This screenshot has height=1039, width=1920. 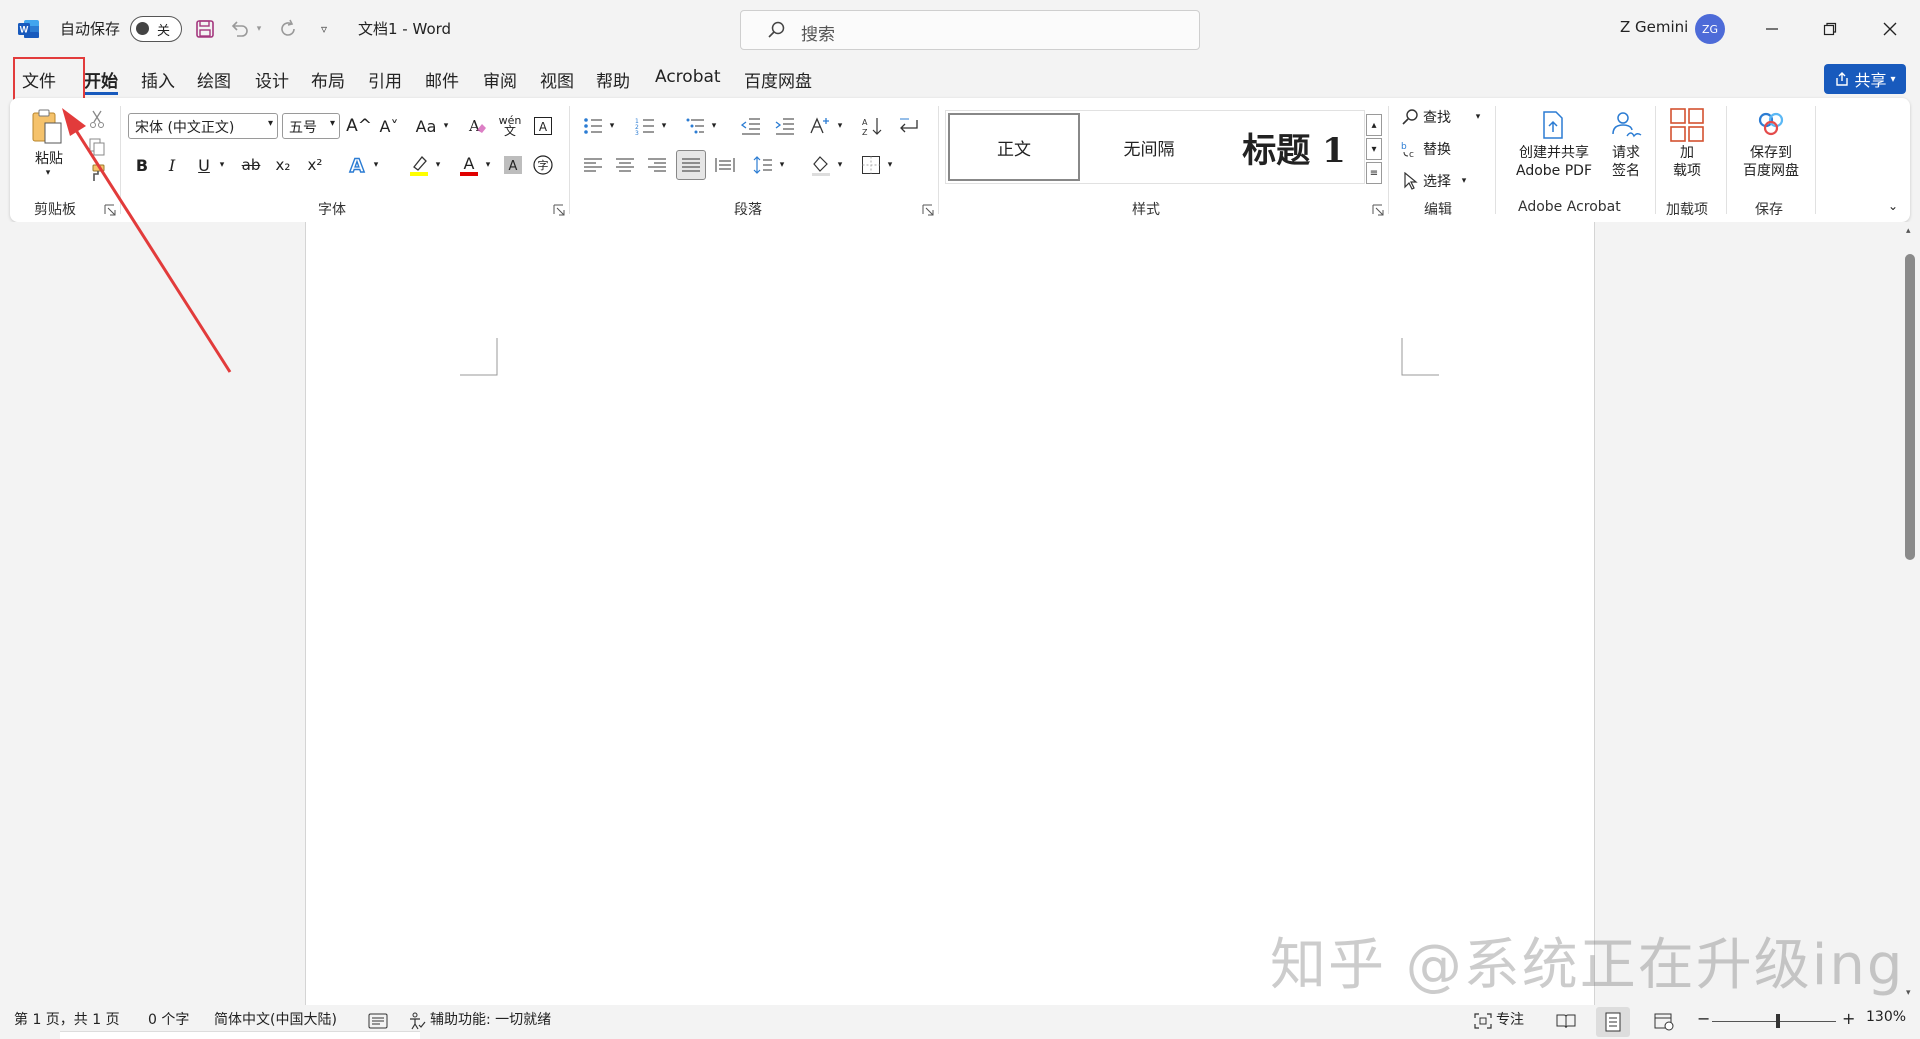 What do you see at coordinates (714, 126) in the screenshot?
I see `multilevel-caret-icon: ▾` at bounding box center [714, 126].